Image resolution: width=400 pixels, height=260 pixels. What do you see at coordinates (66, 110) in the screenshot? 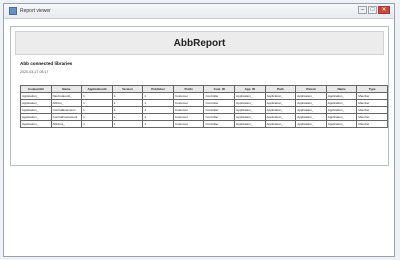
I see `table-cell: ControlExtension` at bounding box center [66, 110].